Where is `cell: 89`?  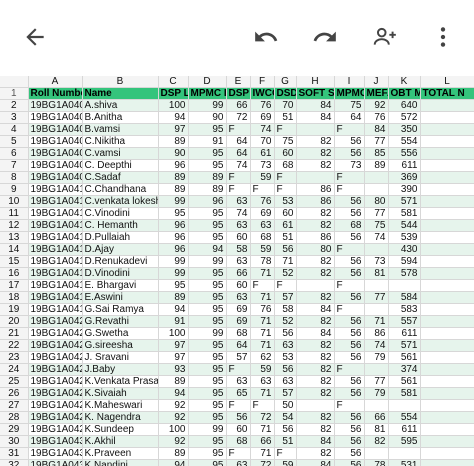 cell: 89 is located at coordinates (173, 297).